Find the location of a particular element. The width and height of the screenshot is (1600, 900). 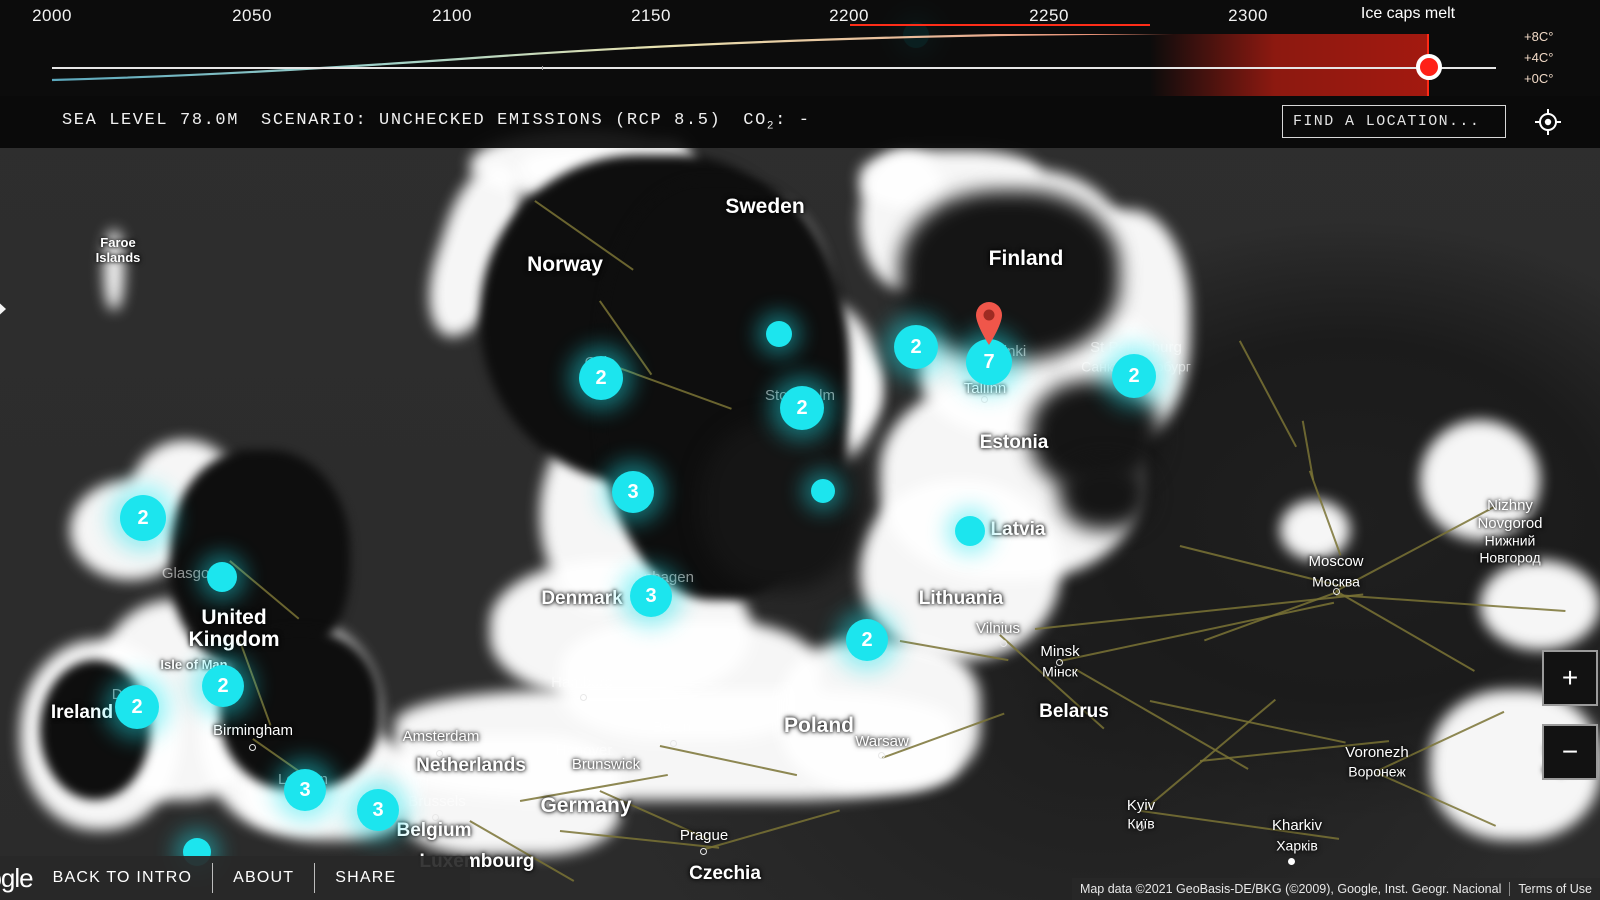

timeline-red-progress is located at coordinates (1139, 60).